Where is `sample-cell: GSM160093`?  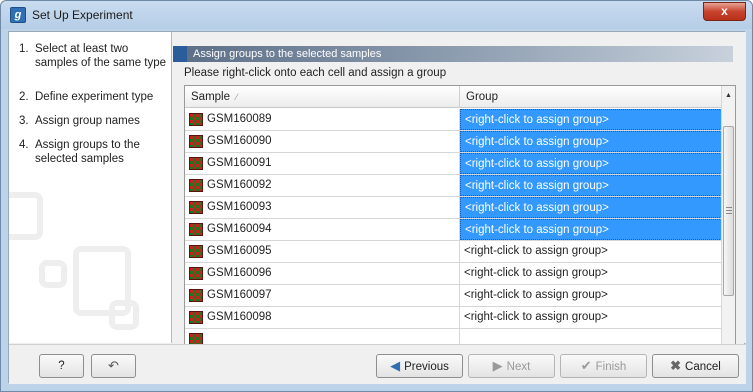
sample-cell: GSM160093 is located at coordinates (322, 207).